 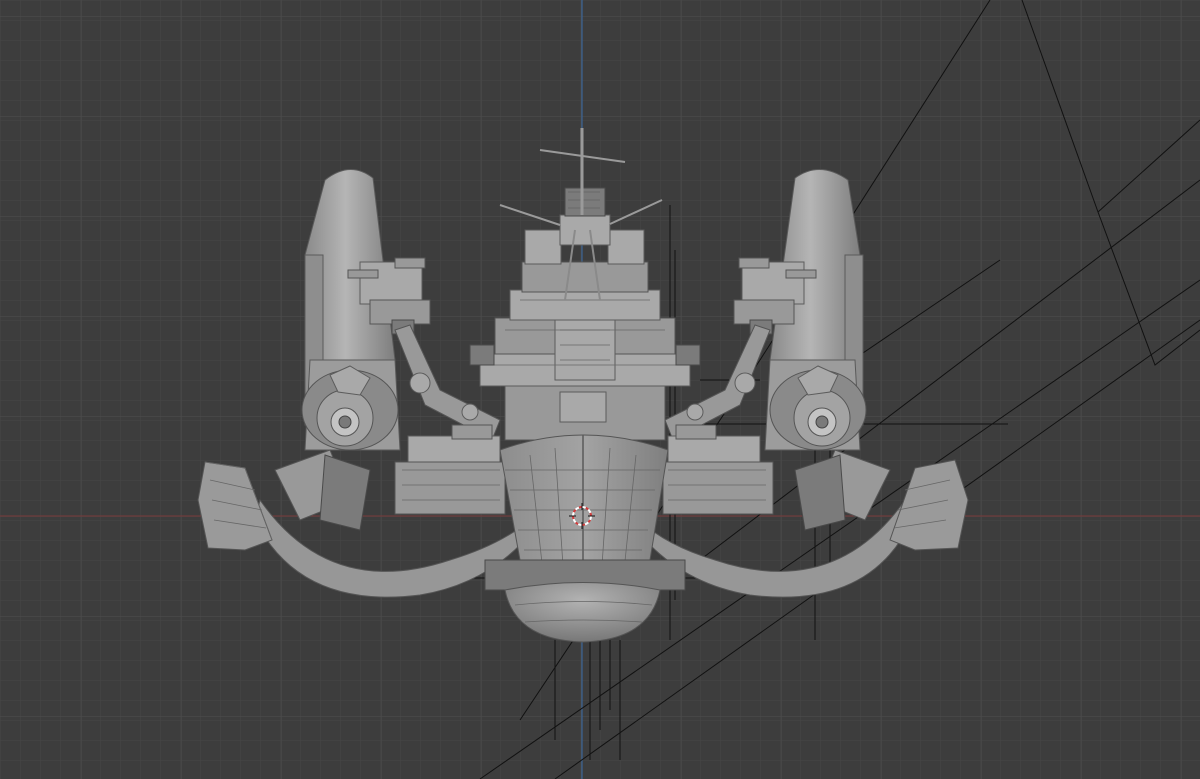 I want to click on right-side-blocks, so click(x=718, y=469).